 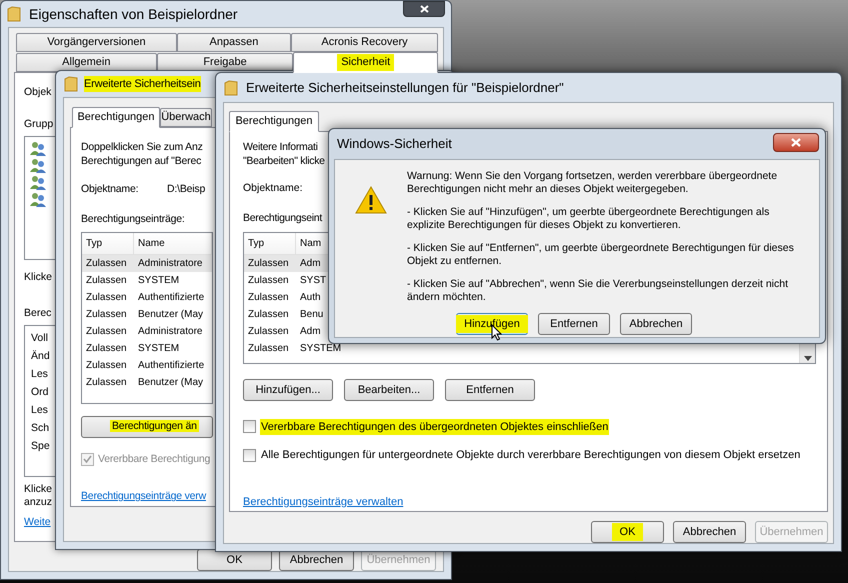 I want to click on table-cell-text: SYST, so click(x=313, y=281).